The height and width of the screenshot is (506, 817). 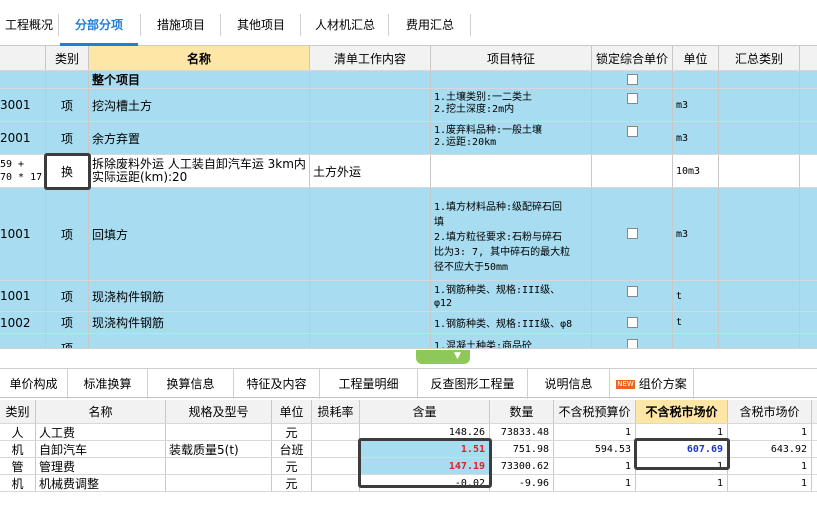 I want to click on table-row: 整个项目, so click(x=408, y=80).